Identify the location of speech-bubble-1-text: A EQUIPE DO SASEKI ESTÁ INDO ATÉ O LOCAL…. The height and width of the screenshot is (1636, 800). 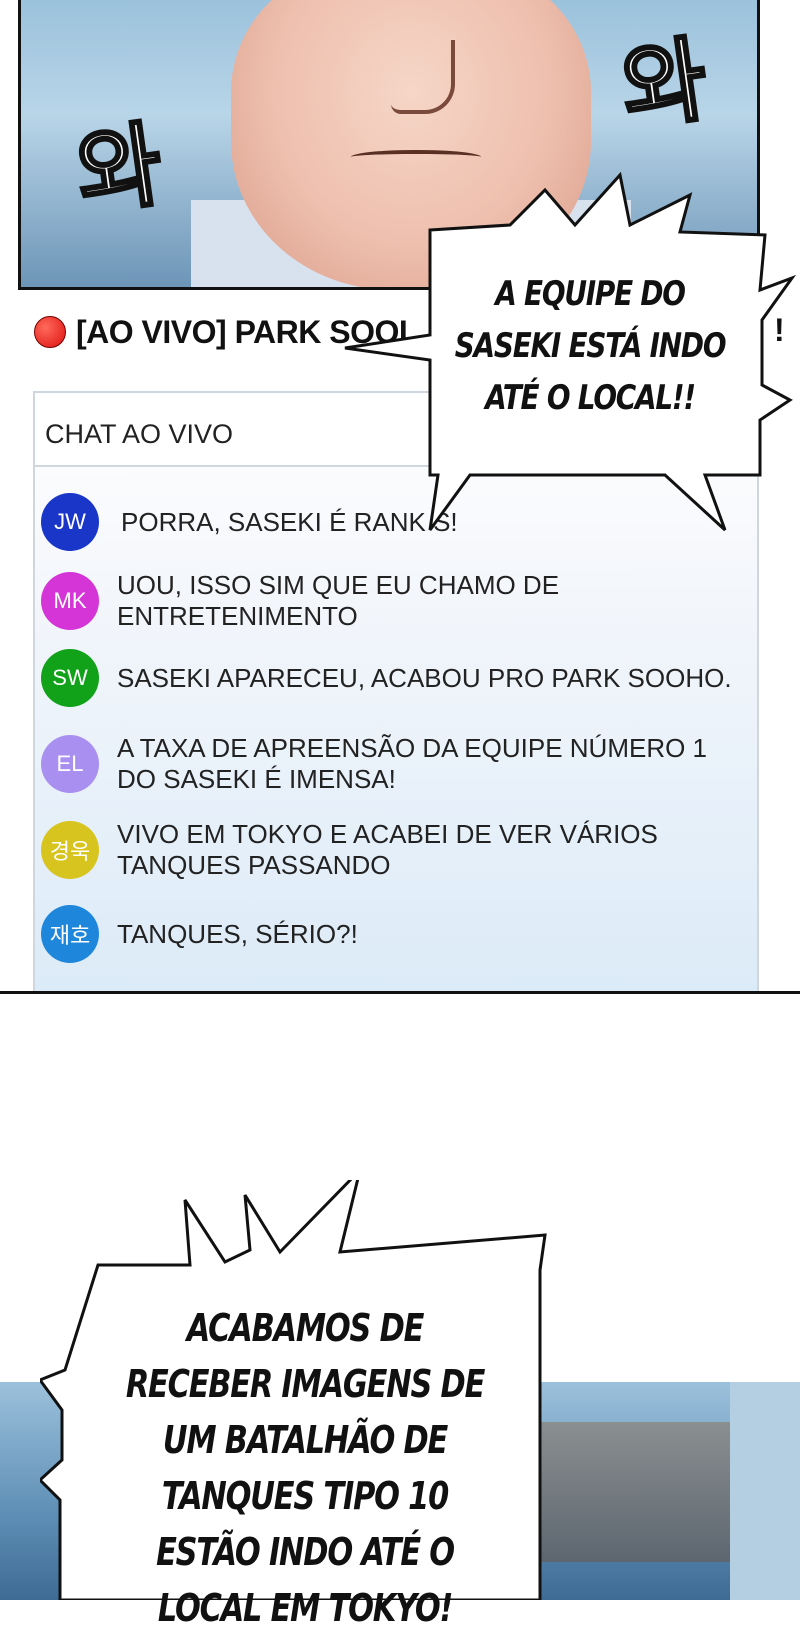
(590, 346).